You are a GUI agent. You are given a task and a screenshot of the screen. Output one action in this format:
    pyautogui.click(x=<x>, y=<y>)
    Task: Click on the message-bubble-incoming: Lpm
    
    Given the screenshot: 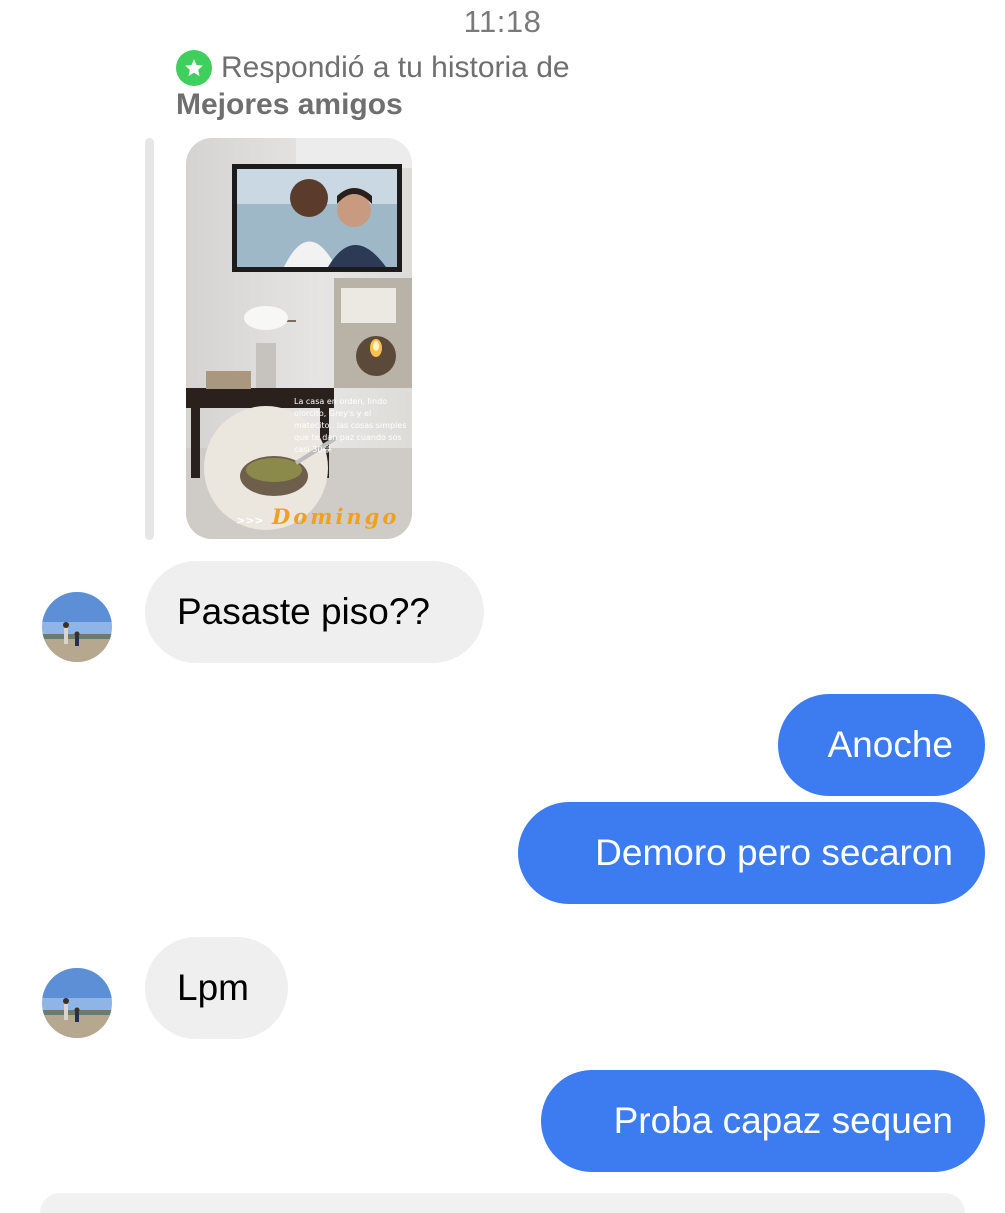 What is the action you would take?
    pyautogui.click(x=216, y=988)
    